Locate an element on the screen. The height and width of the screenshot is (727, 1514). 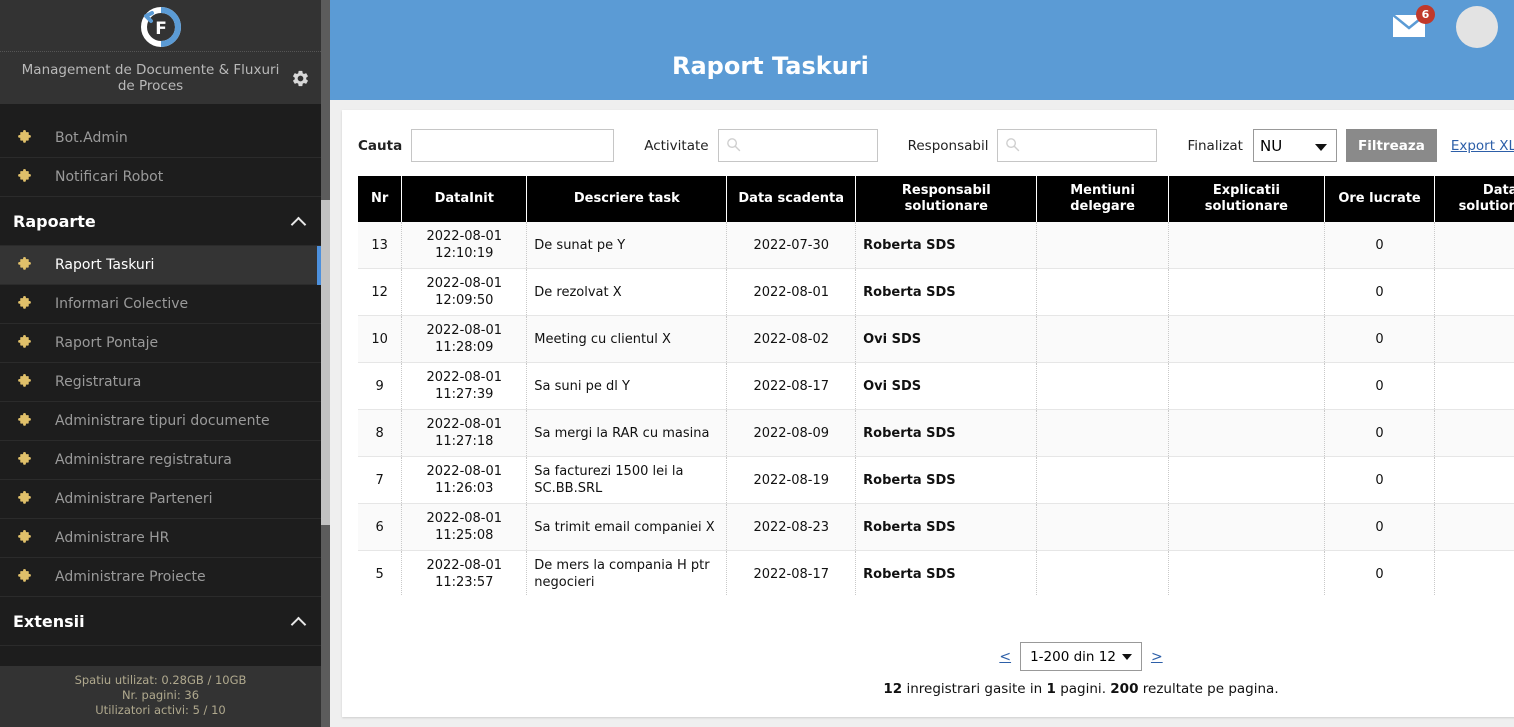
cell-nr: 12 is located at coordinates (380, 292).